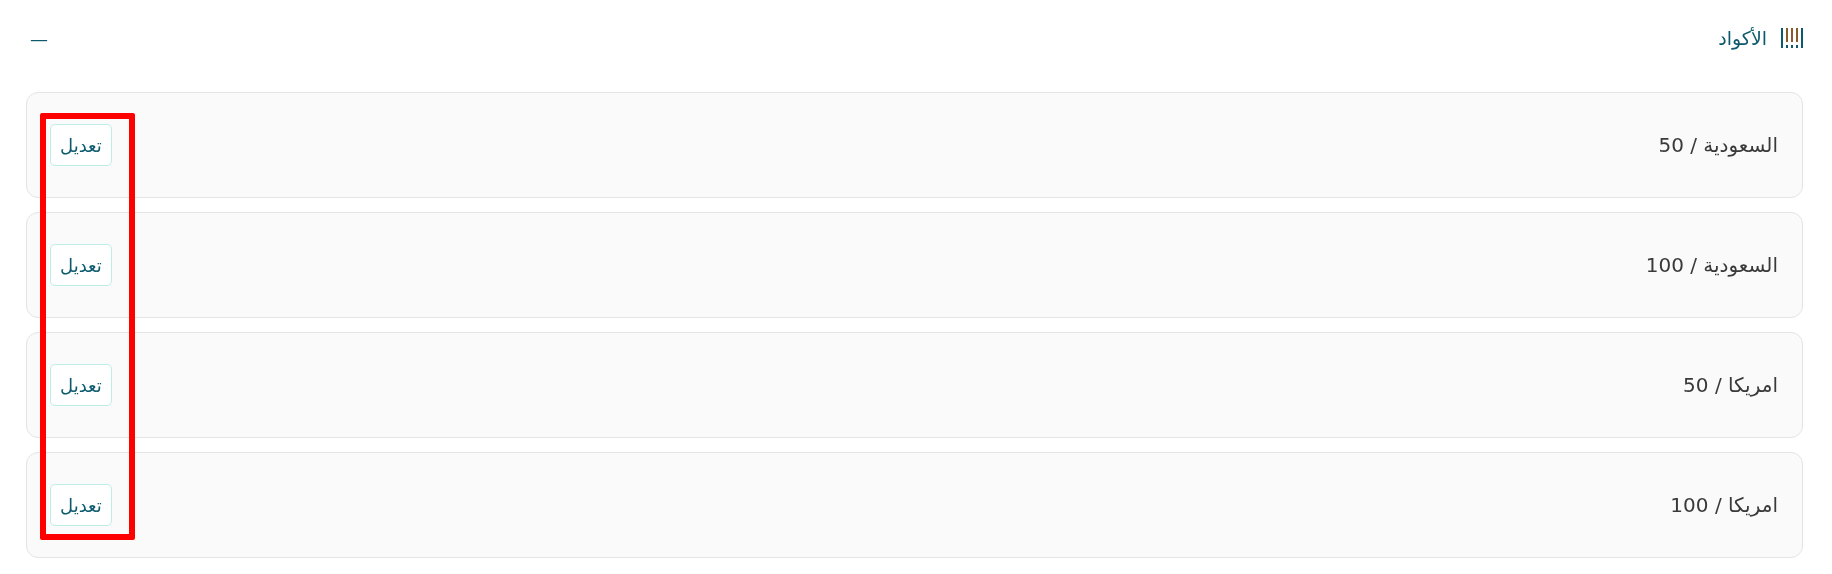 The width and height of the screenshot is (1832, 574). I want to click on section-title: الأكواد, so click(1742, 38).